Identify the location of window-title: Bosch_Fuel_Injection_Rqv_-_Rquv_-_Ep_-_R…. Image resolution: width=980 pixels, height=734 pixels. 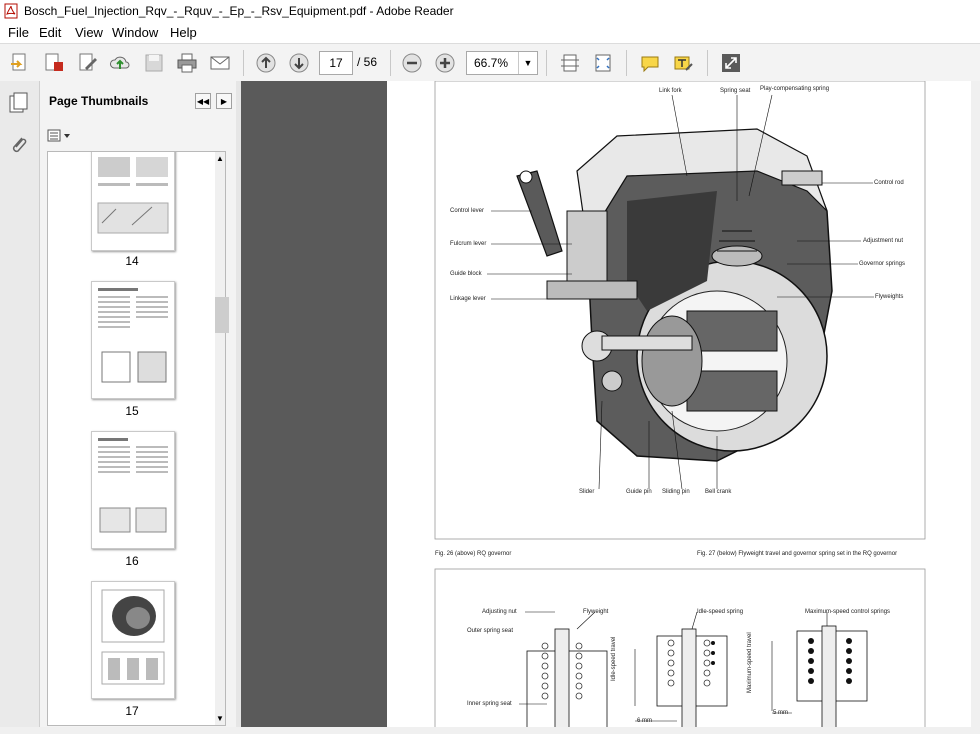
(239, 11).